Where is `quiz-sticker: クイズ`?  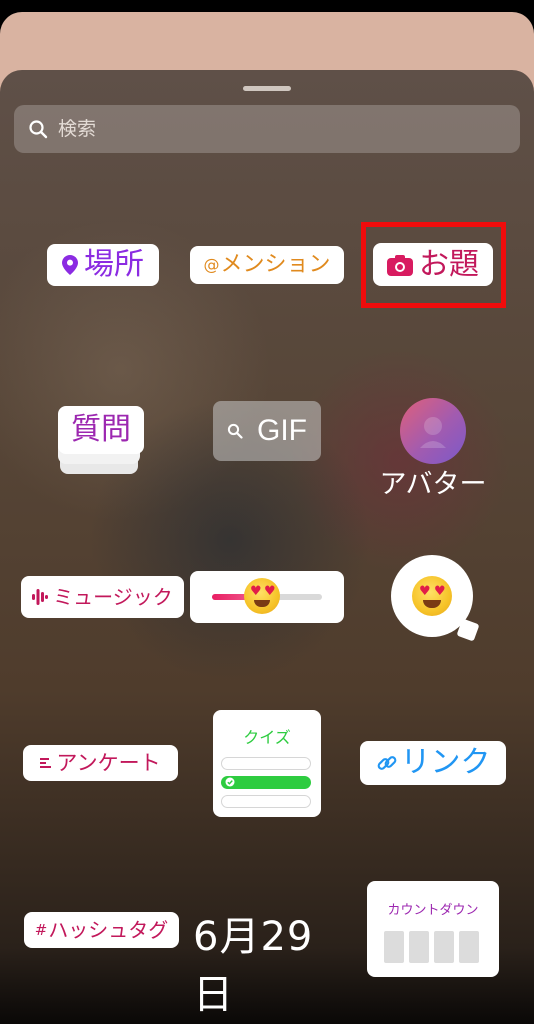 quiz-sticker: クイズ is located at coordinates (267, 763).